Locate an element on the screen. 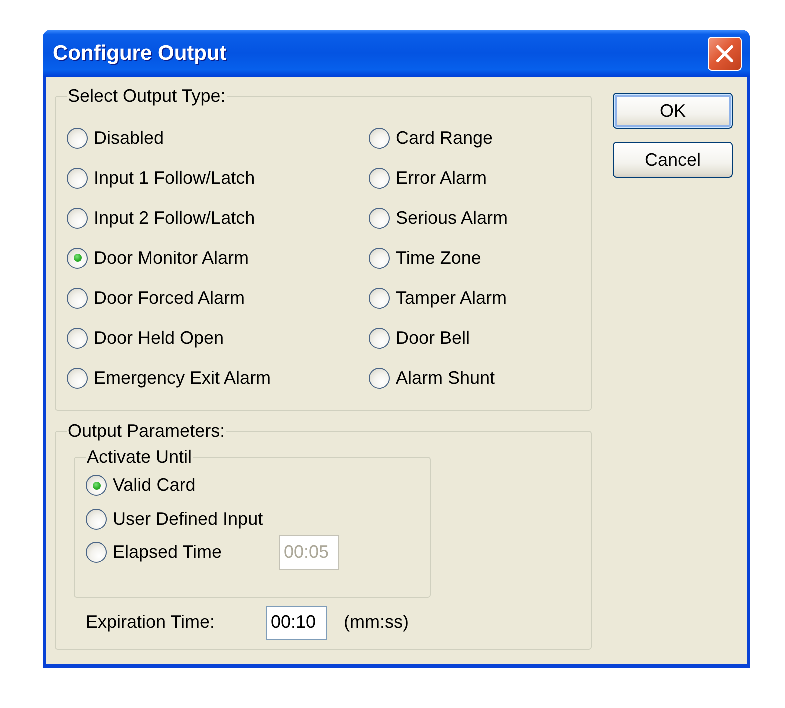 The height and width of the screenshot is (708, 785). radio-label: Door Monitor Alarm is located at coordinates (172, 258).